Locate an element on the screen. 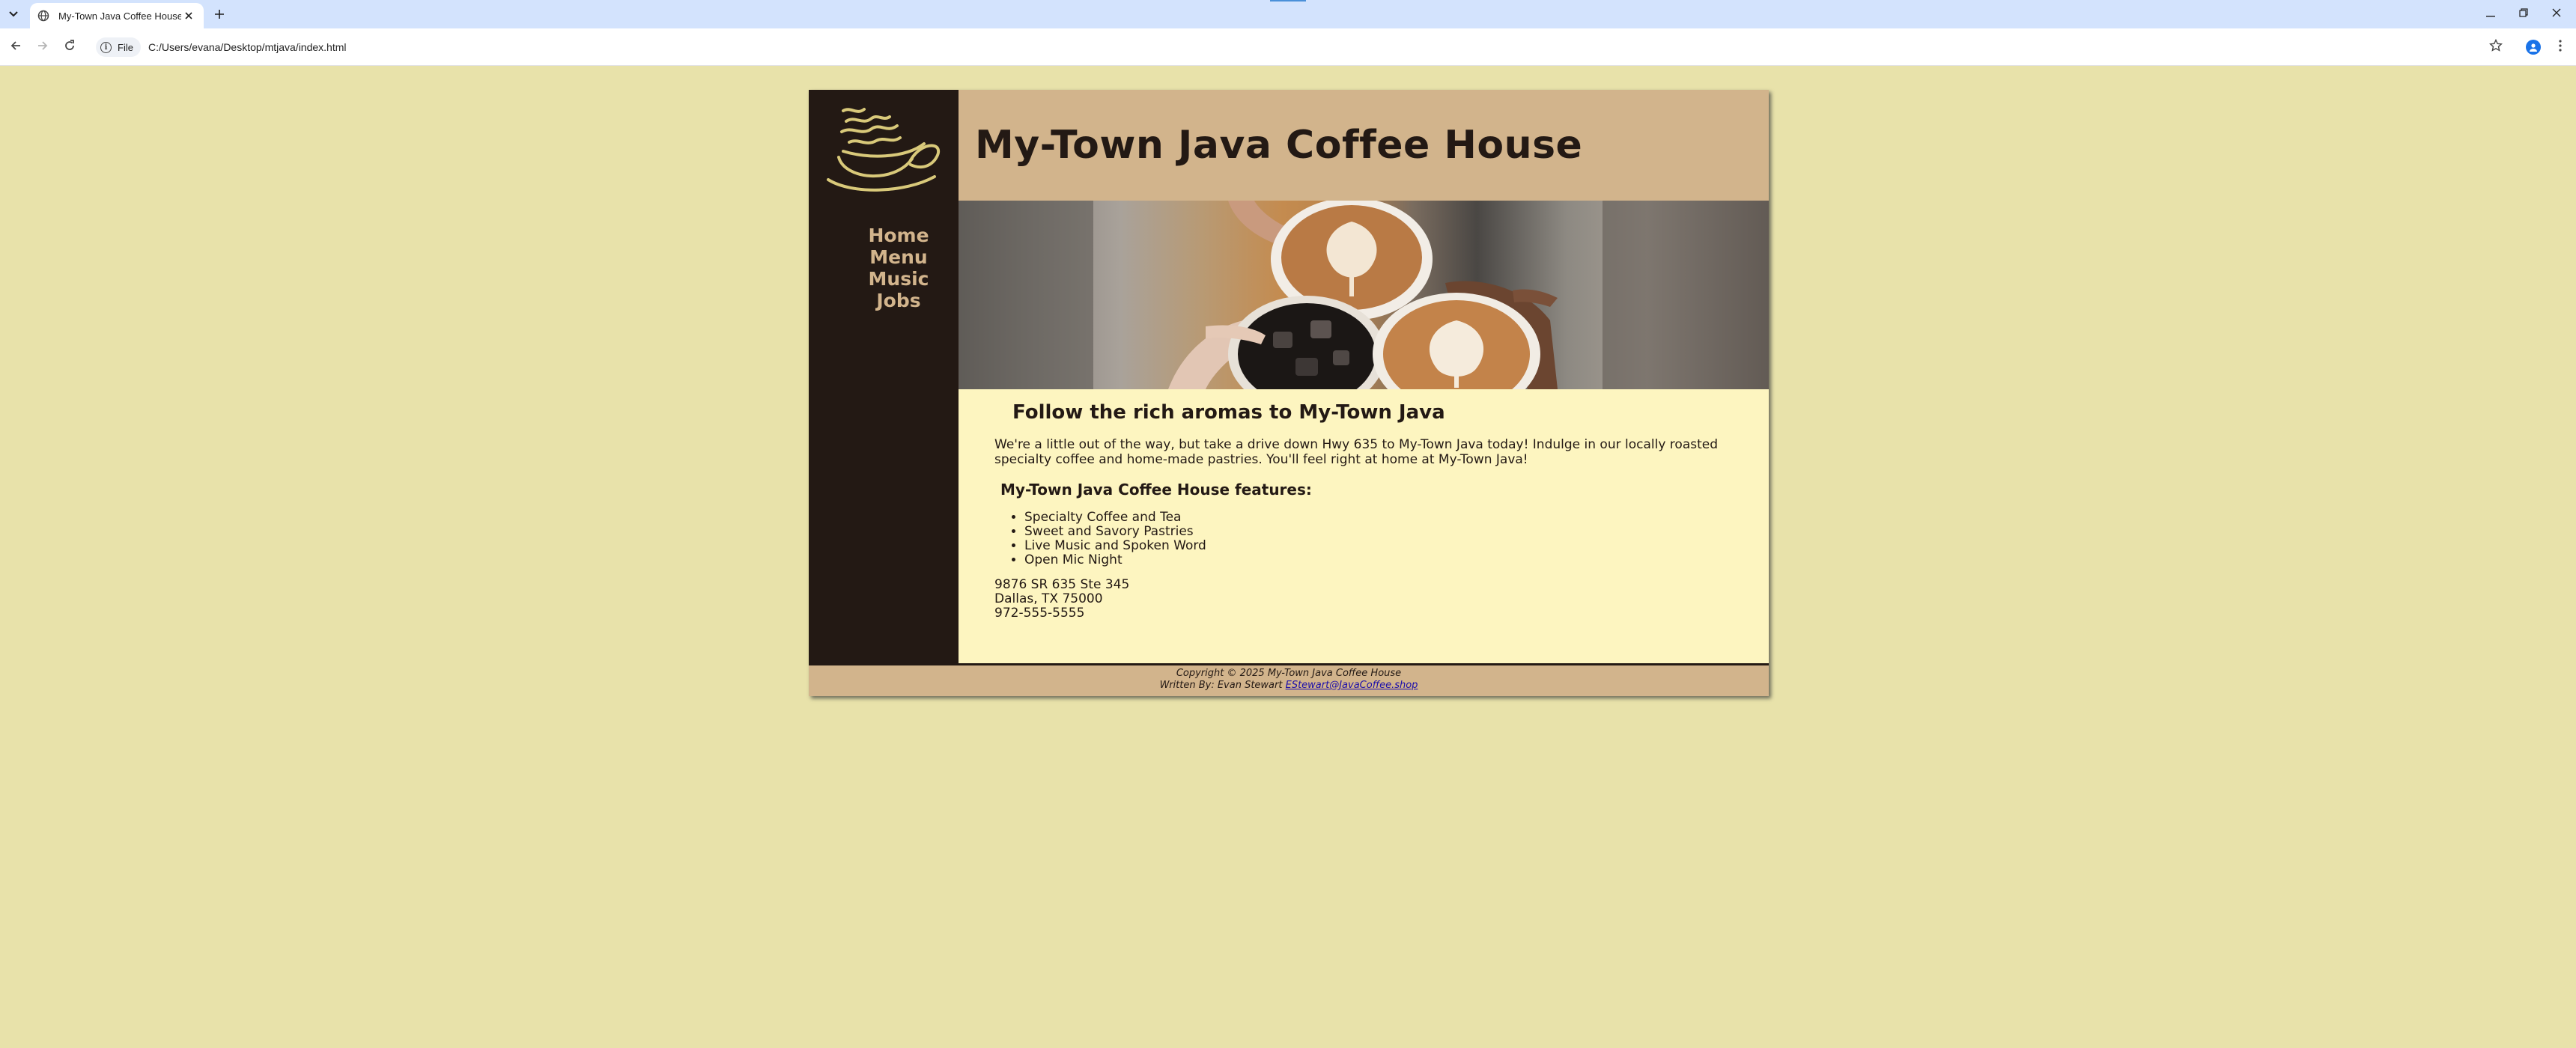 This screenshot has width=2576, height=1048. close-window-button is located at coordinates (2556, 14).